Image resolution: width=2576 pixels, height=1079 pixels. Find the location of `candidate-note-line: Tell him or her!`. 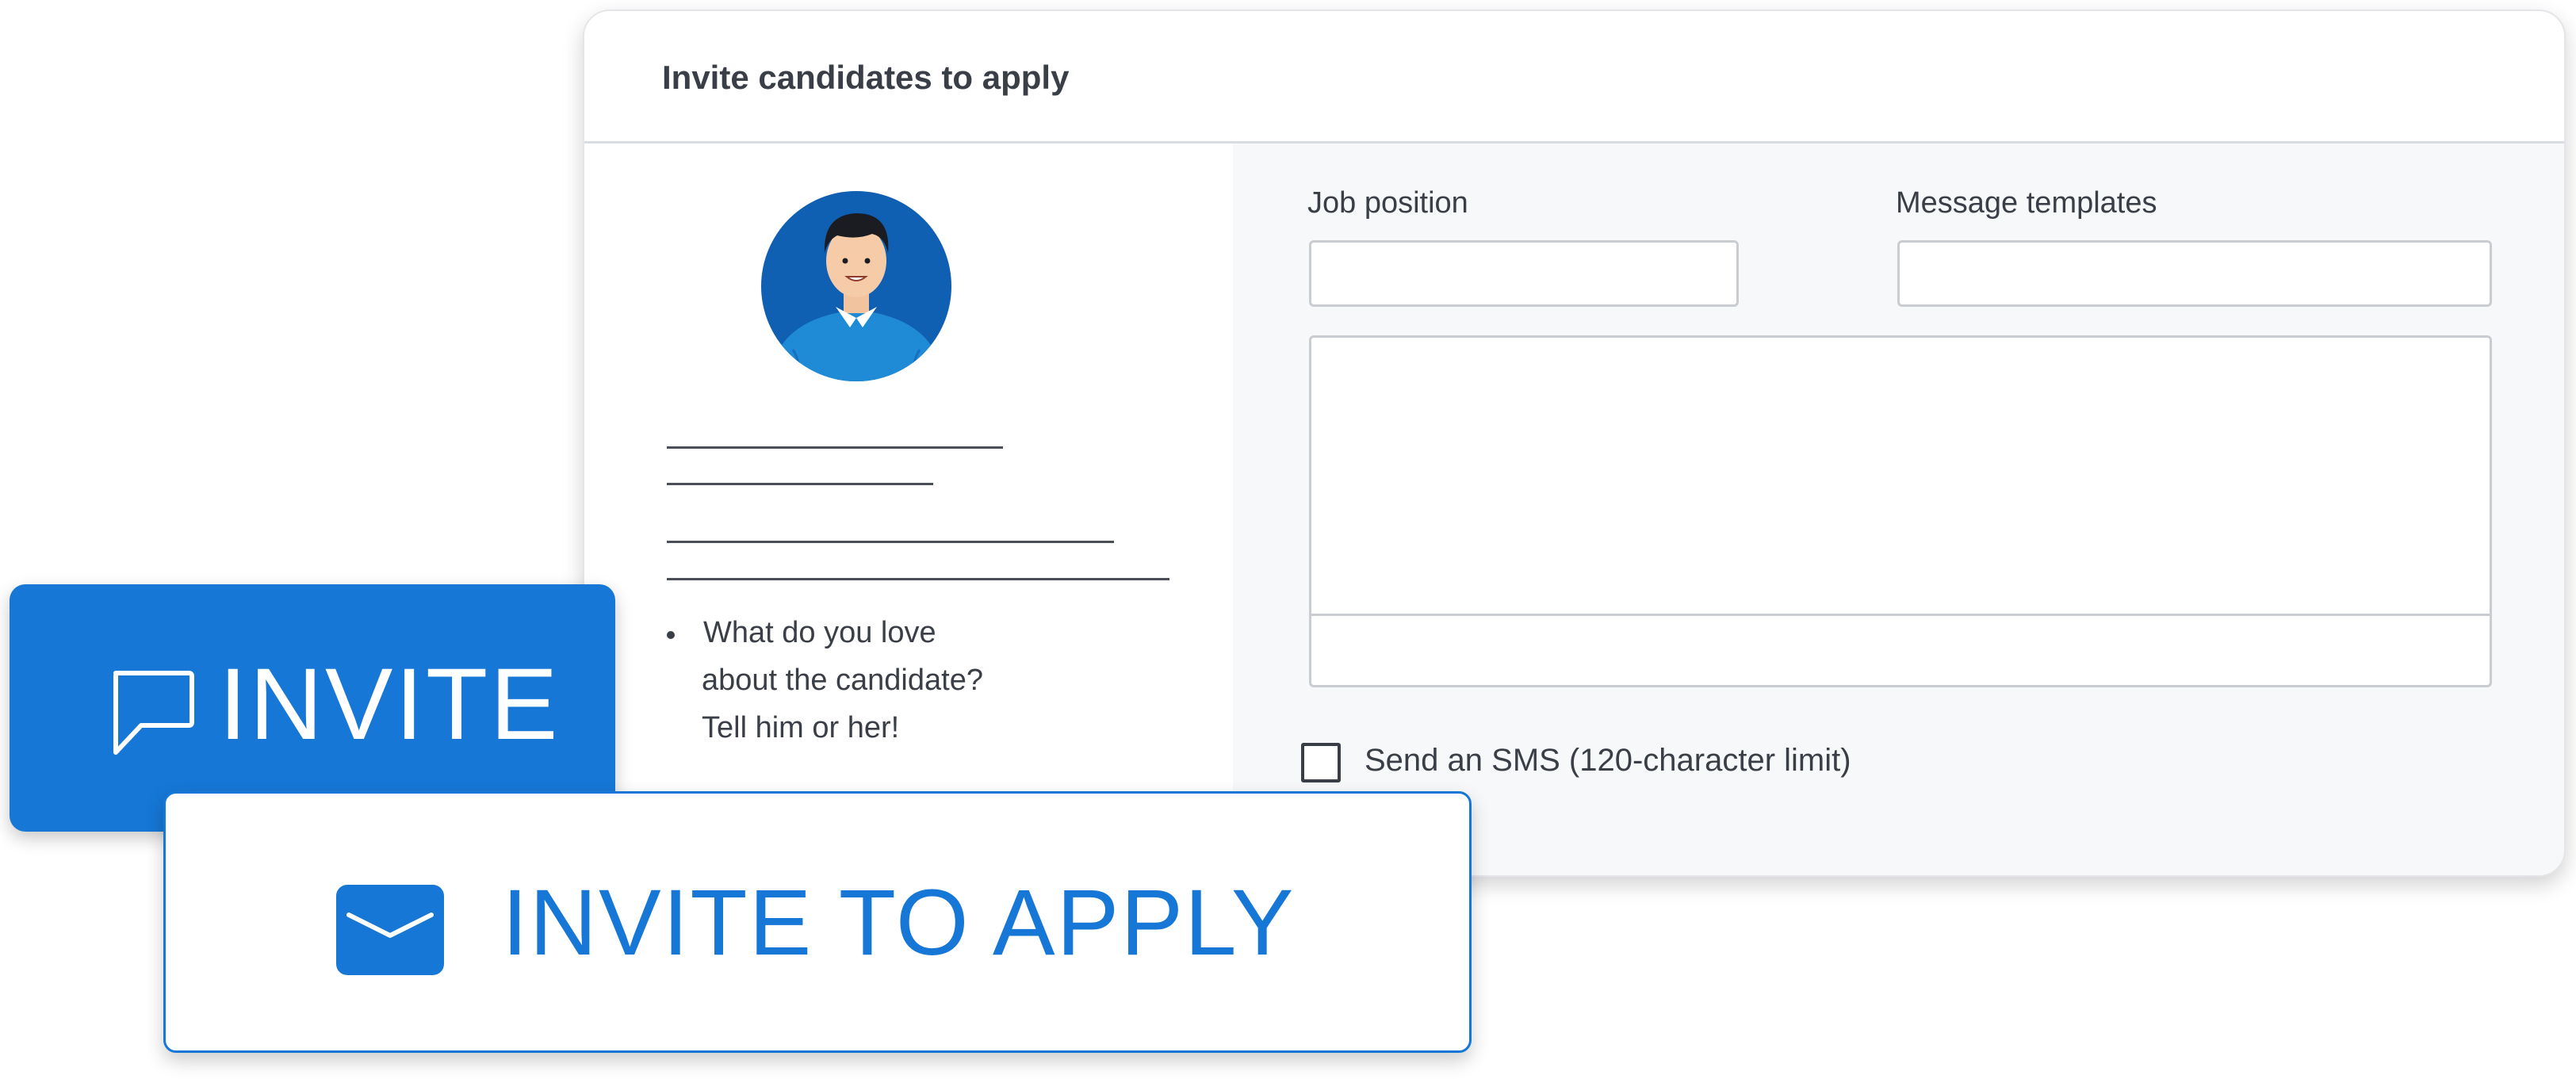

candidate-note-line: Tell him or her! is located at coordinates (801, 727).